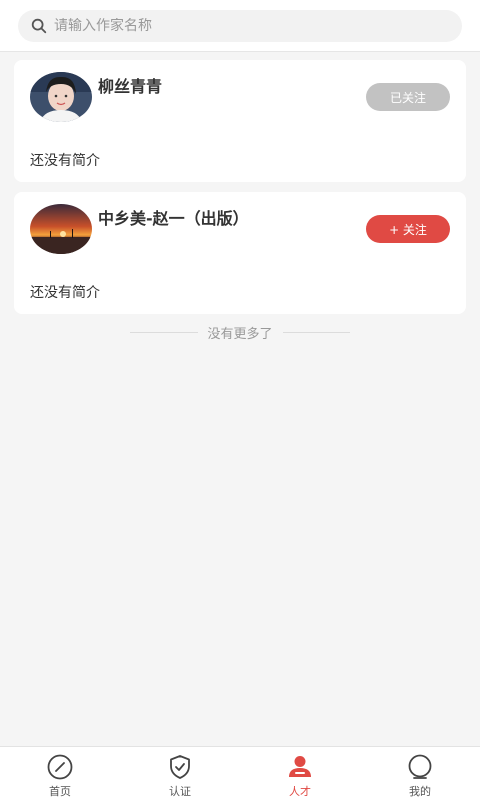 Image resolution: width=480 pixels, height=800 pixels. I want to click on tab-certification: 认证, so click(180, 773).